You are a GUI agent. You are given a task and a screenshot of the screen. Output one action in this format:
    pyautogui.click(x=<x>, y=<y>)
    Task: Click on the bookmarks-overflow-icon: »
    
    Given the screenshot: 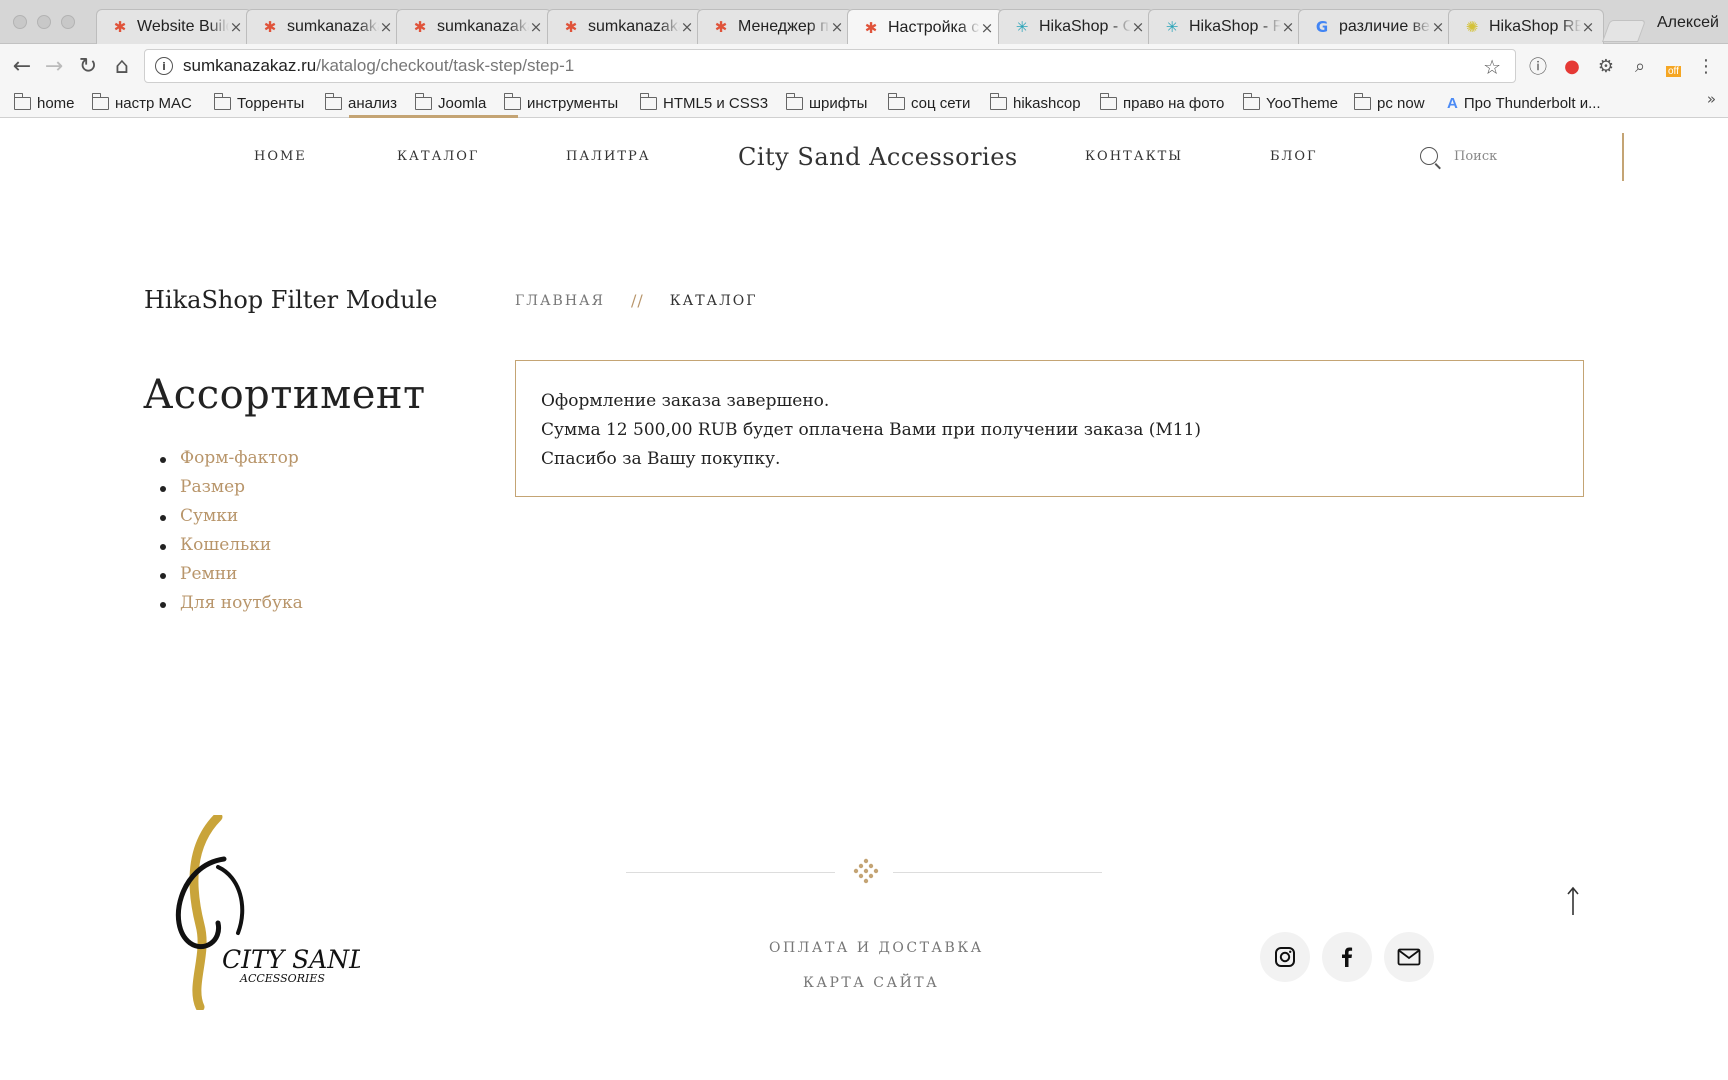 What is the action you would take?
    pyautogui.click(x=1711, y=99)
    